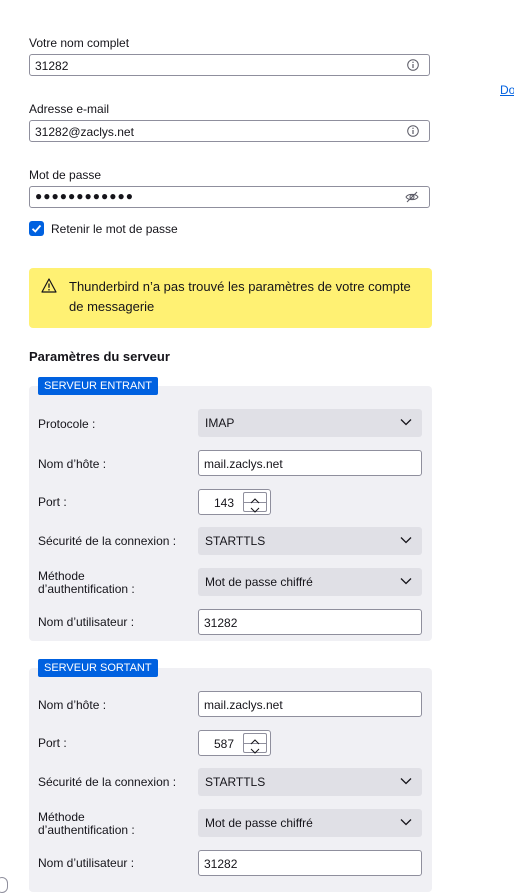  Describe the element at coordinates (86, 863) in the screenshot. I see `outgoing-username-label: Nom d’utilisateur :` at that location.